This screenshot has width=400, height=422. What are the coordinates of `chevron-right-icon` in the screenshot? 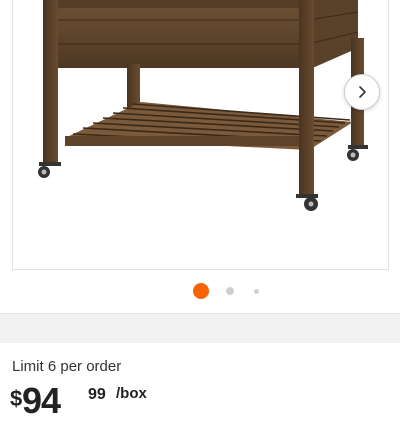 It's located at (362, 92).